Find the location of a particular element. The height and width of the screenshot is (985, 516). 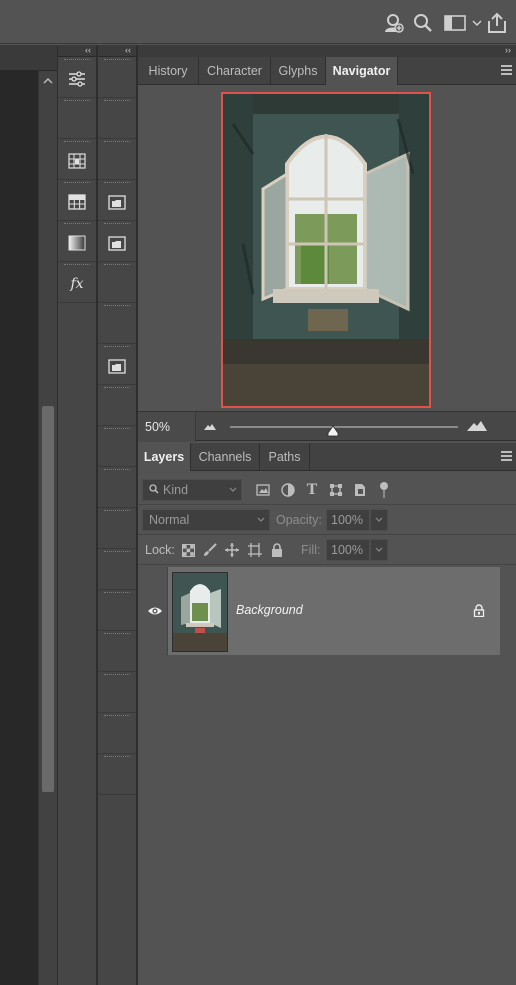

blend-mode-dropdown: Normal is located at coordinates (206, 520).